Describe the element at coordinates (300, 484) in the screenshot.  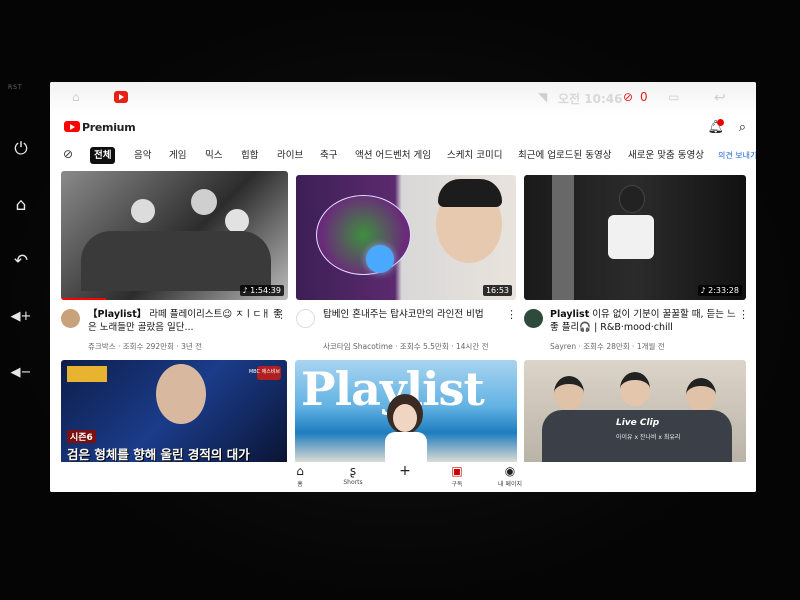
I see `nav-label: 홈` at that location.